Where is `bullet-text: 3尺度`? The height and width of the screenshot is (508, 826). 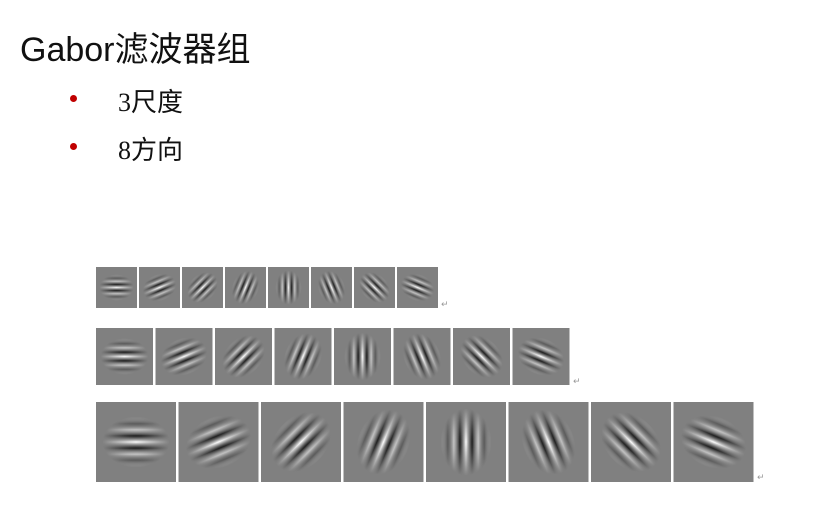 bullet-text: 3尺度 is located at coordinates (151, 102).